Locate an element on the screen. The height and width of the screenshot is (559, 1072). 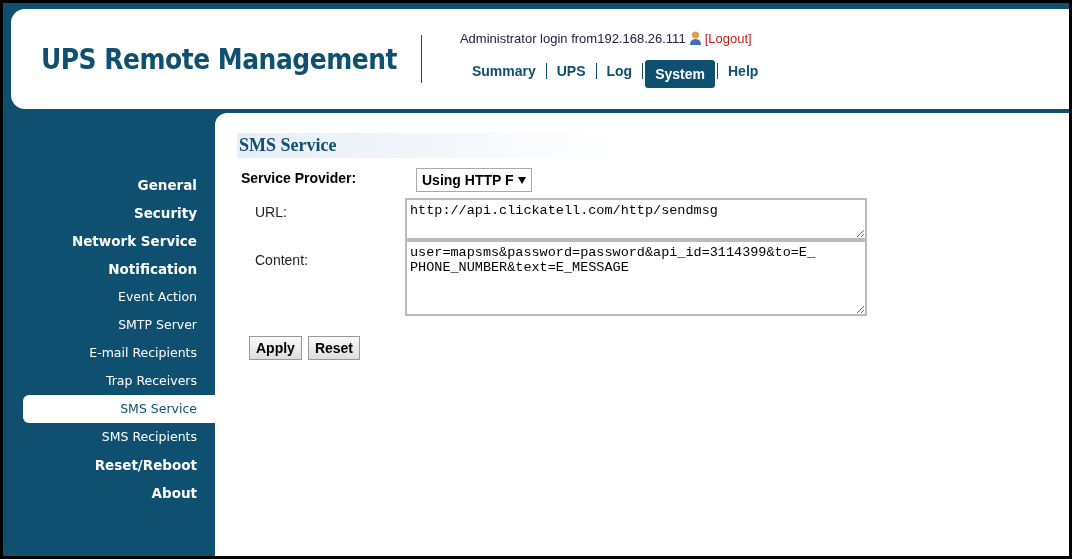
field-label: Service Provider: is located at coordinates (299, 177).